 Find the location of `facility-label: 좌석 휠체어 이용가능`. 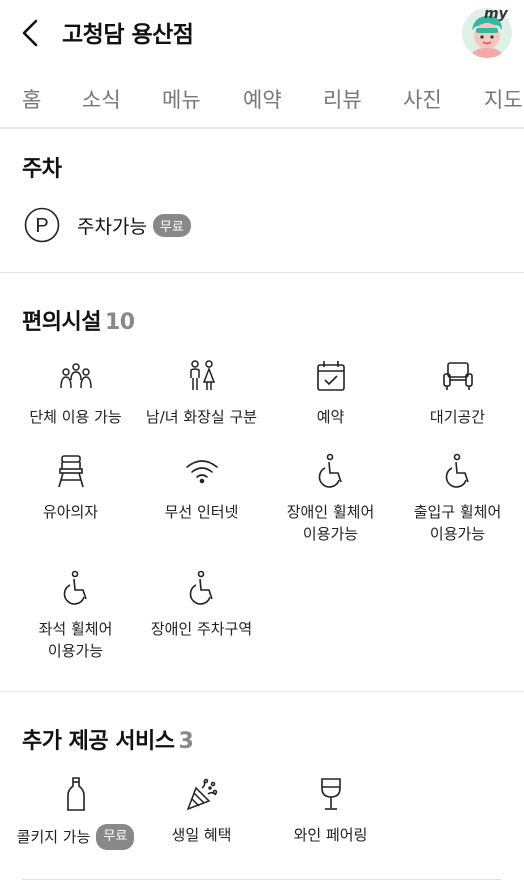

facility-label: 좌석 휠체어 이용가능 is located at coordinates (75, 640).